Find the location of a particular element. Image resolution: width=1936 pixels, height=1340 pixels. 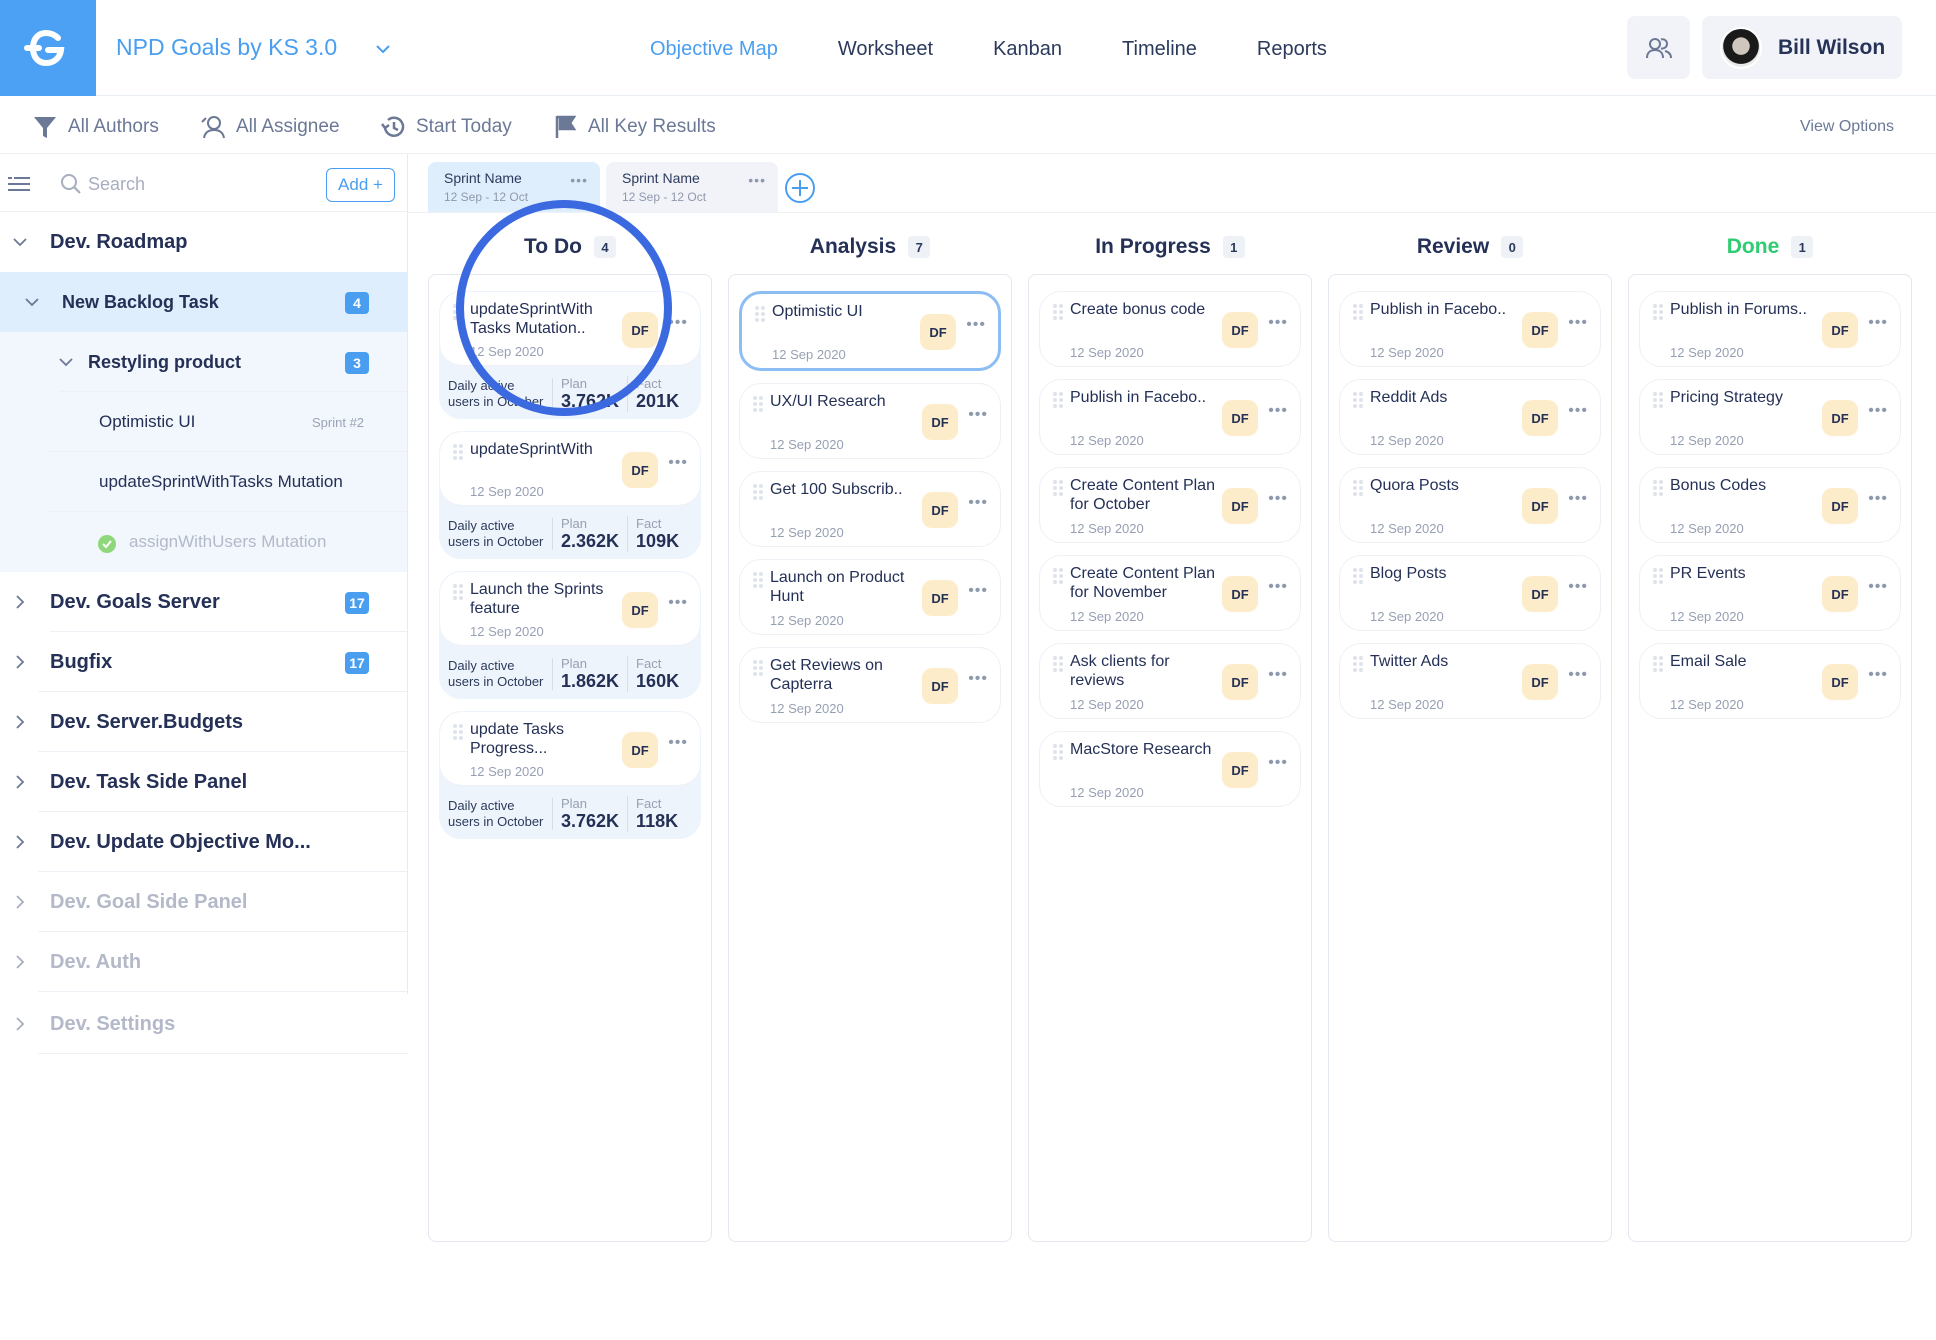

team-button is located at coordinates (1658, 47).